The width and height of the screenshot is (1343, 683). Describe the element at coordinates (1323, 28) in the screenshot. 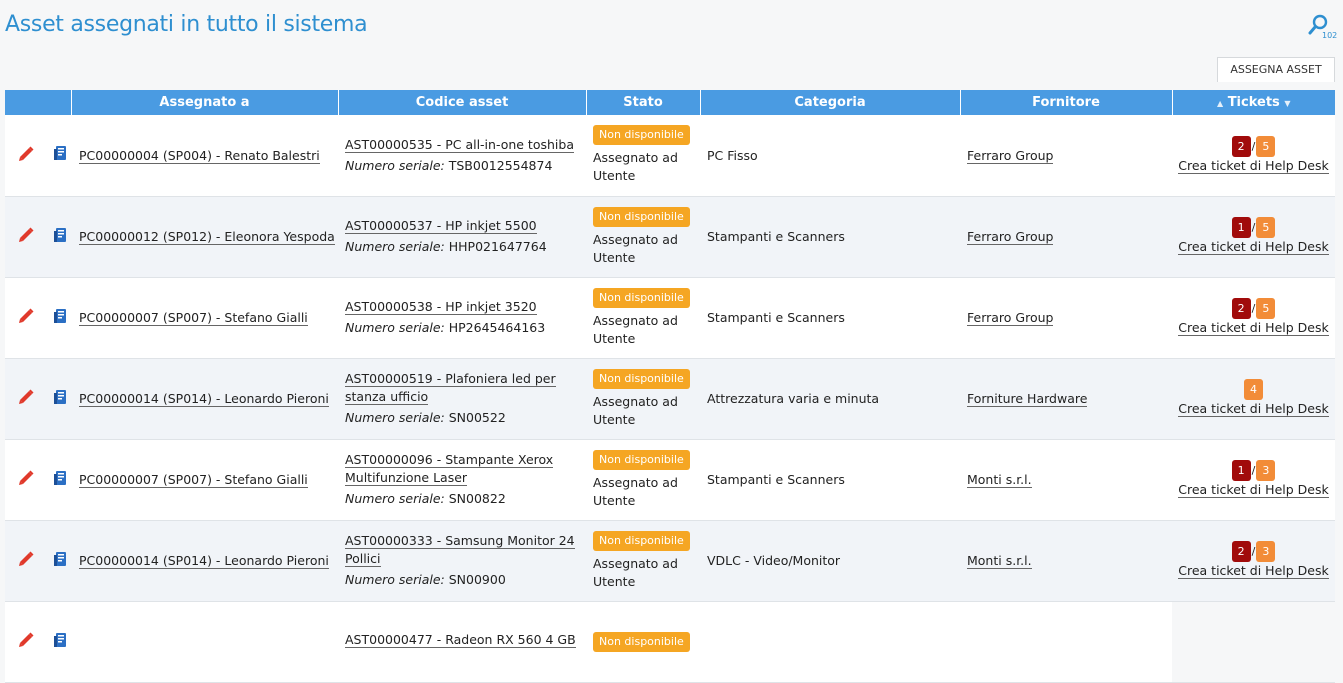

I see `search-button: 102` at that location.